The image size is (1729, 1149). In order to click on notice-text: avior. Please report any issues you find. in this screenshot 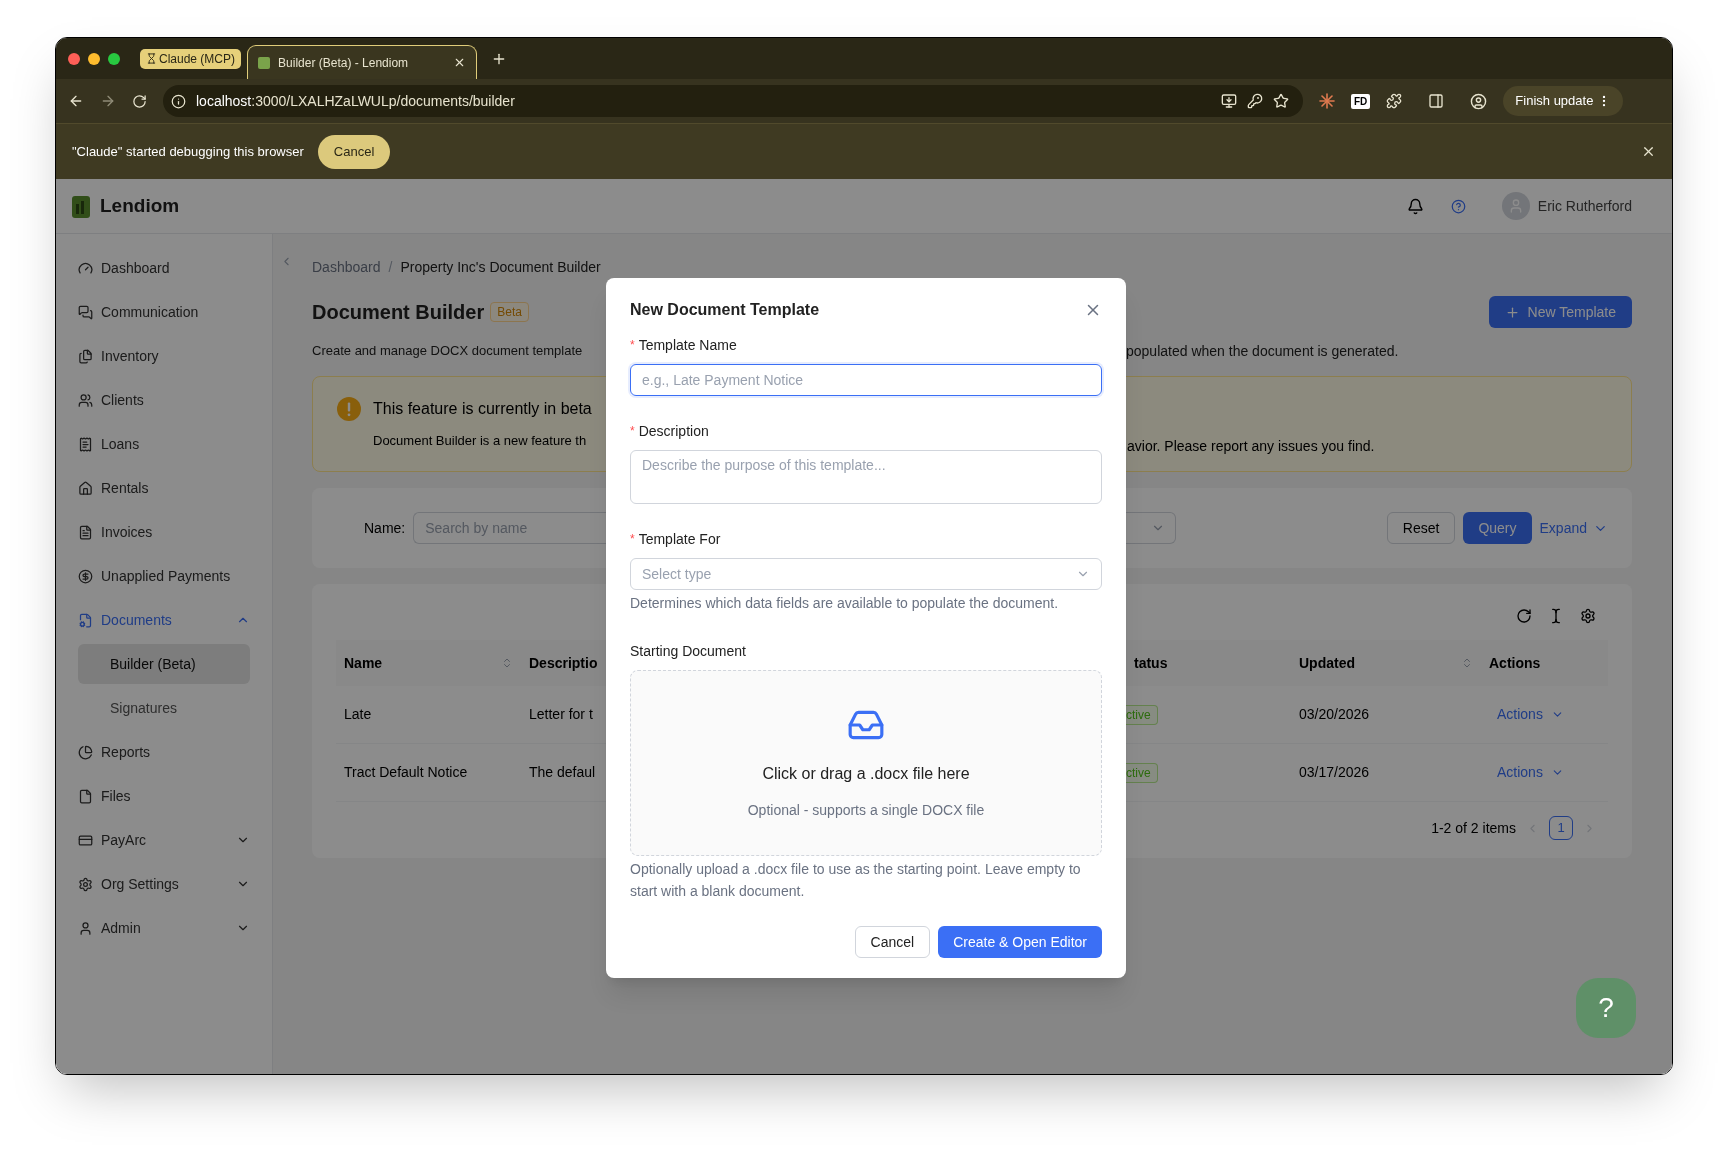, I will do `click(1251, 446)`.